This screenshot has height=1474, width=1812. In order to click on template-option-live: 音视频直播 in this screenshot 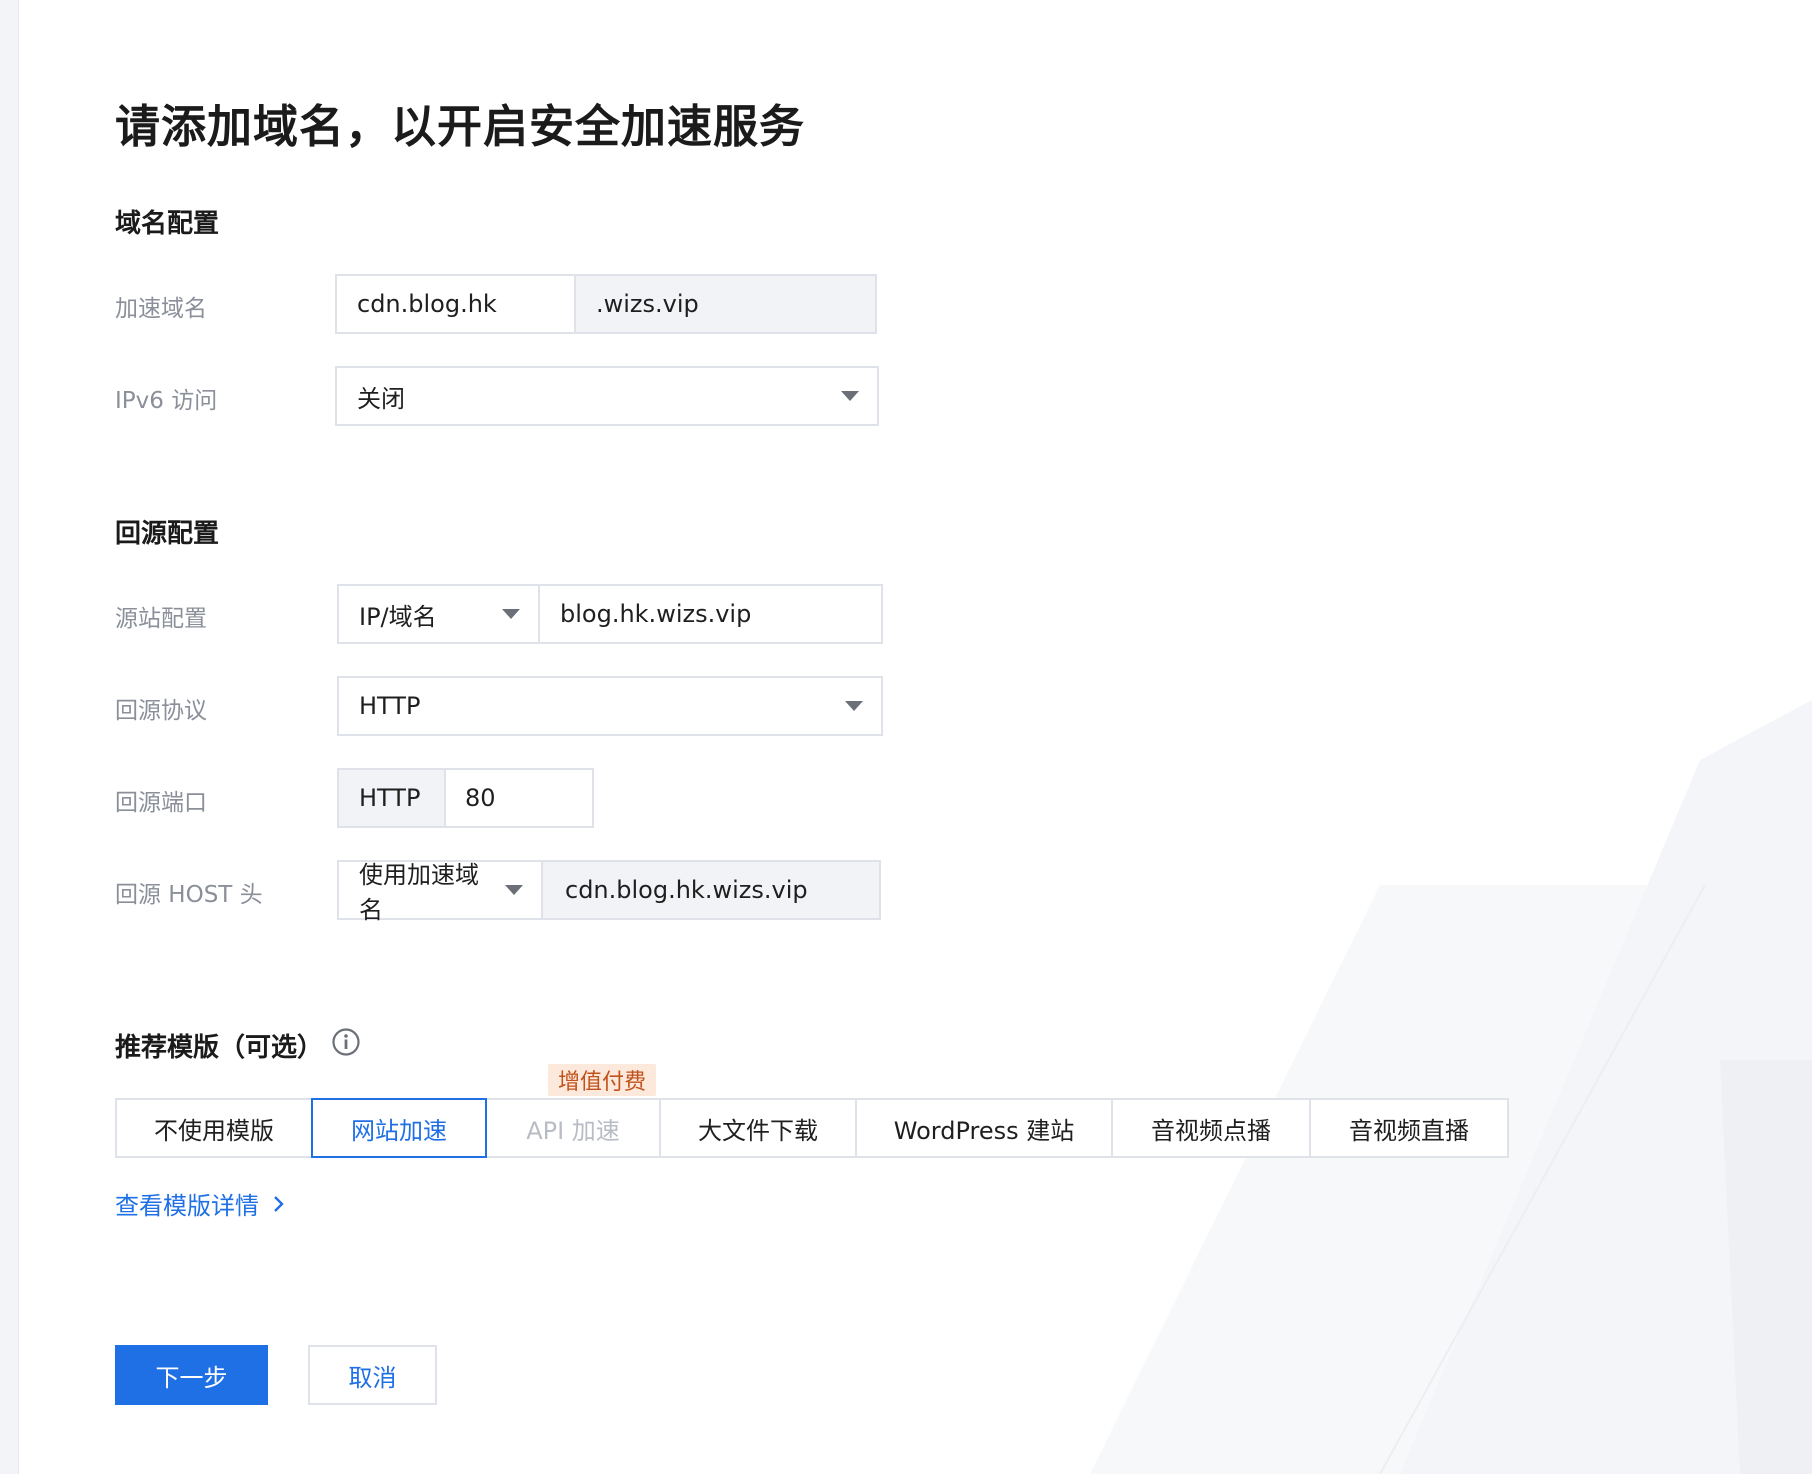, I will do `click(1409, 1128)`.